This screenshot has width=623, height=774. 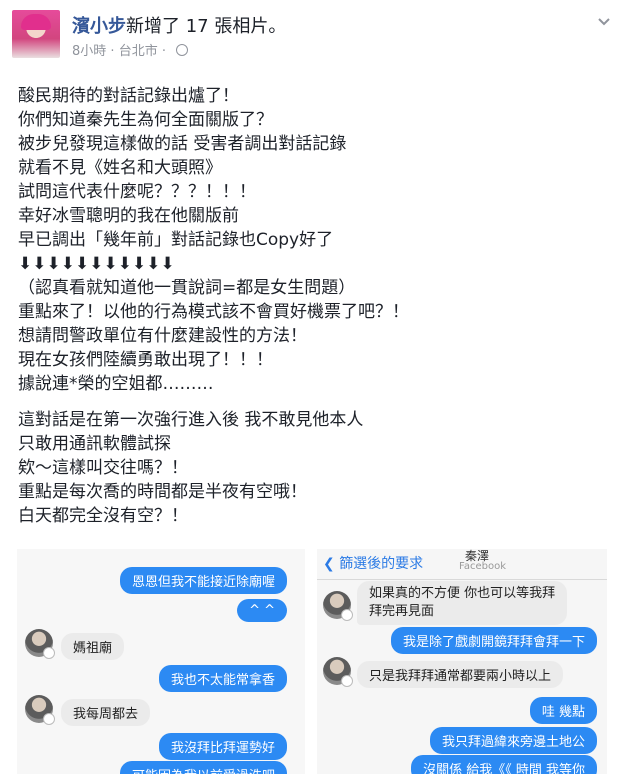 What do you see at coordinates (128, 216) in the screenshot?
I see `post-text-line: 幸好冰雪聰明的我在他關版前` at bounding box center [128, 216].